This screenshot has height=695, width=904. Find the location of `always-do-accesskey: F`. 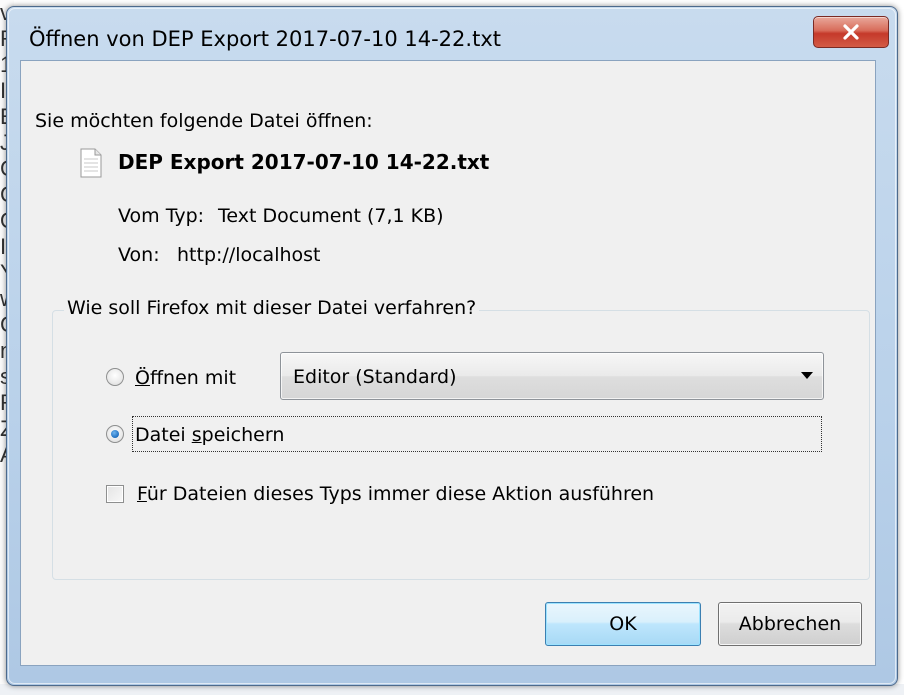

always-do-accesskey: F is located at coordinates (142, 494).